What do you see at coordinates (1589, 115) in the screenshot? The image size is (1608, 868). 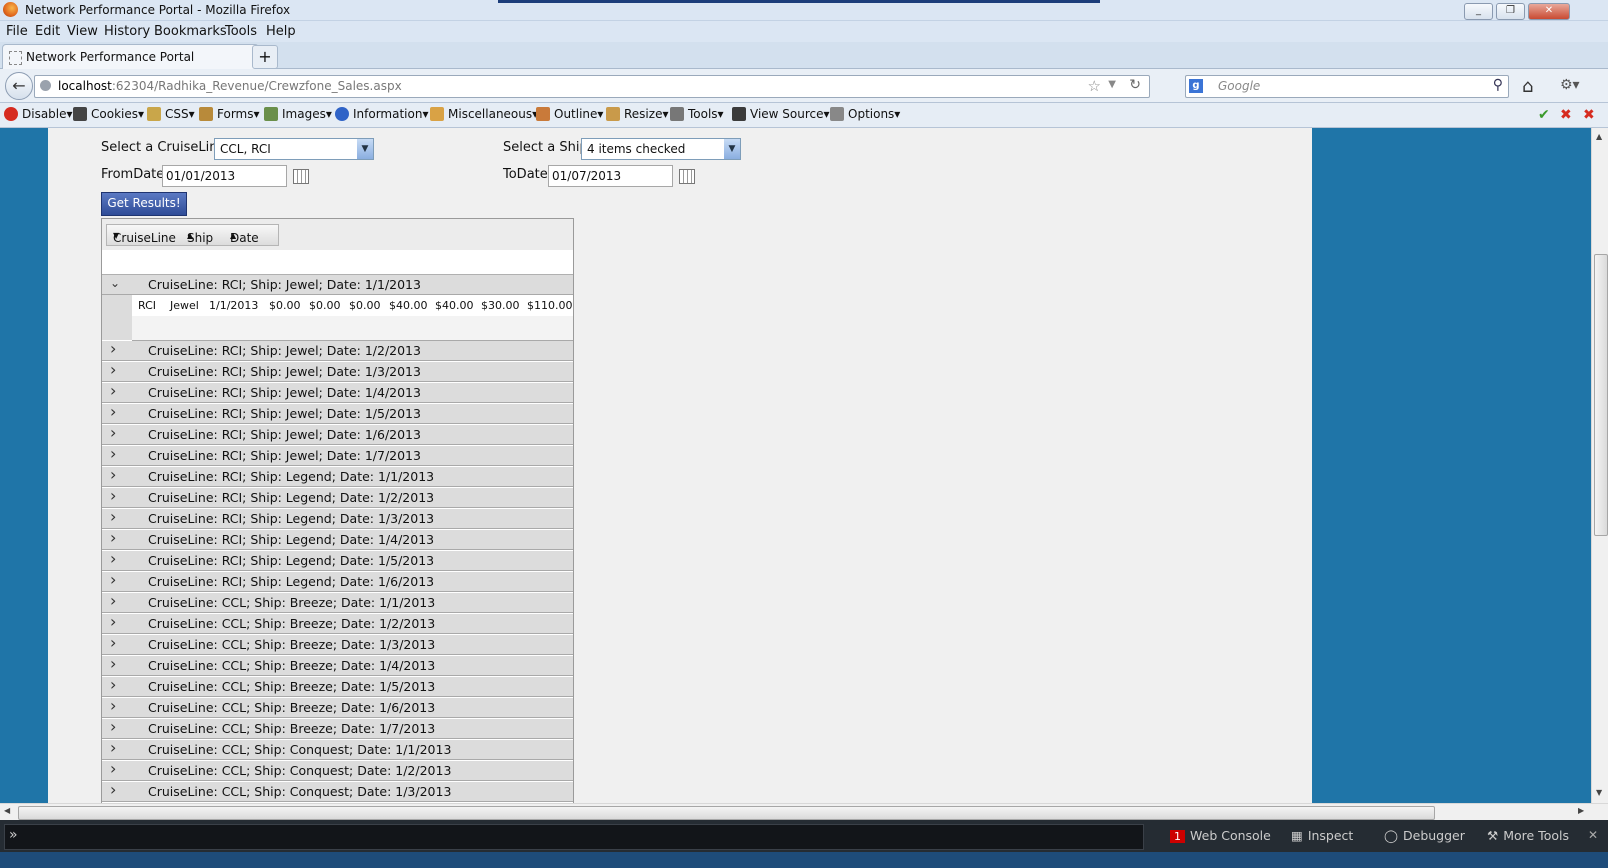 I see `close-toolbar-icon: ✖` at bounding box center [1589, 115].